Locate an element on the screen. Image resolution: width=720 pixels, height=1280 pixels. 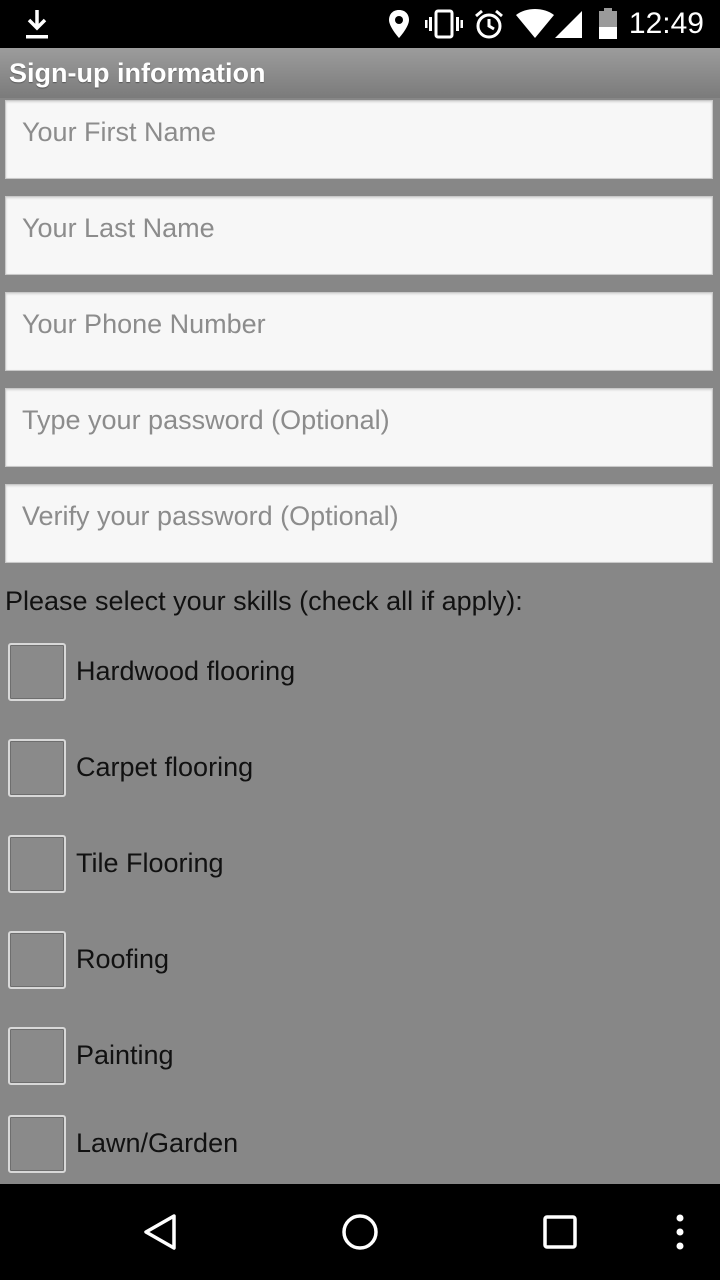
vibrate-icon is located at coordinates (444, 24).